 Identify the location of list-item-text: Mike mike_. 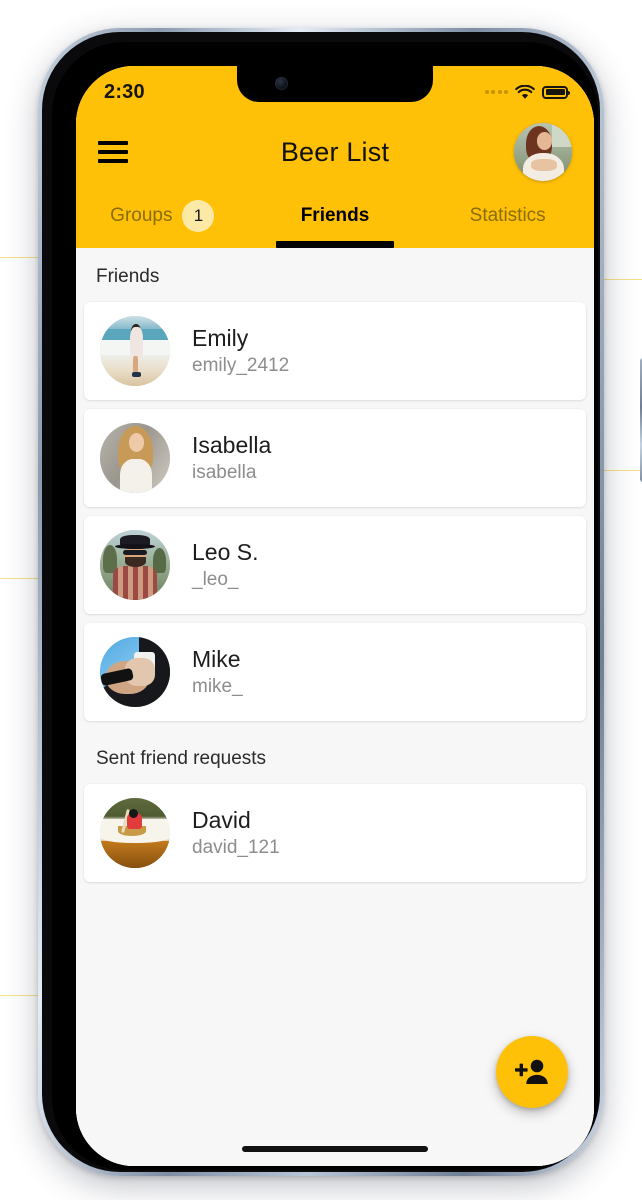
(217, 672).